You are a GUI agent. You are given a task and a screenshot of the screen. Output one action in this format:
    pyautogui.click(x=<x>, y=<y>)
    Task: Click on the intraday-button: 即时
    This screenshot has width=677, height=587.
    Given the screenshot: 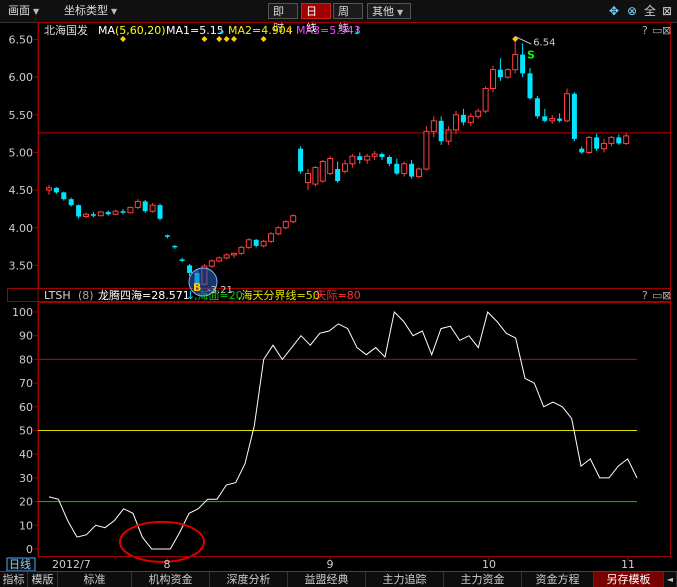 What is the action you would take?
    pyautogui.click(x=283, y=18)
    